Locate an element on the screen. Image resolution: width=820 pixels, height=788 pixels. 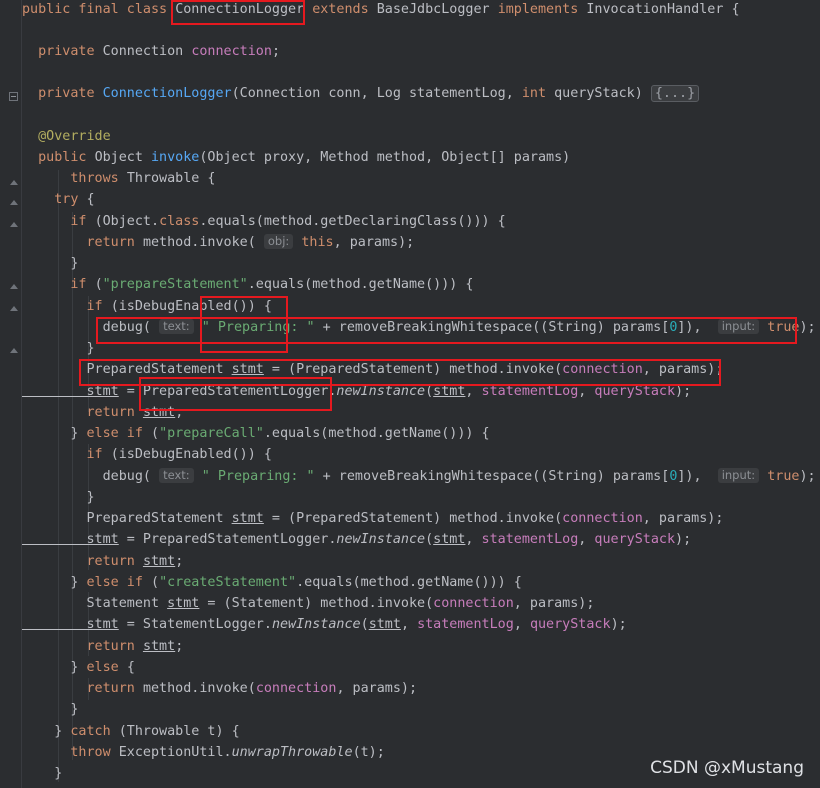
highlight-statement-logger is located at coordinates (235, 394).